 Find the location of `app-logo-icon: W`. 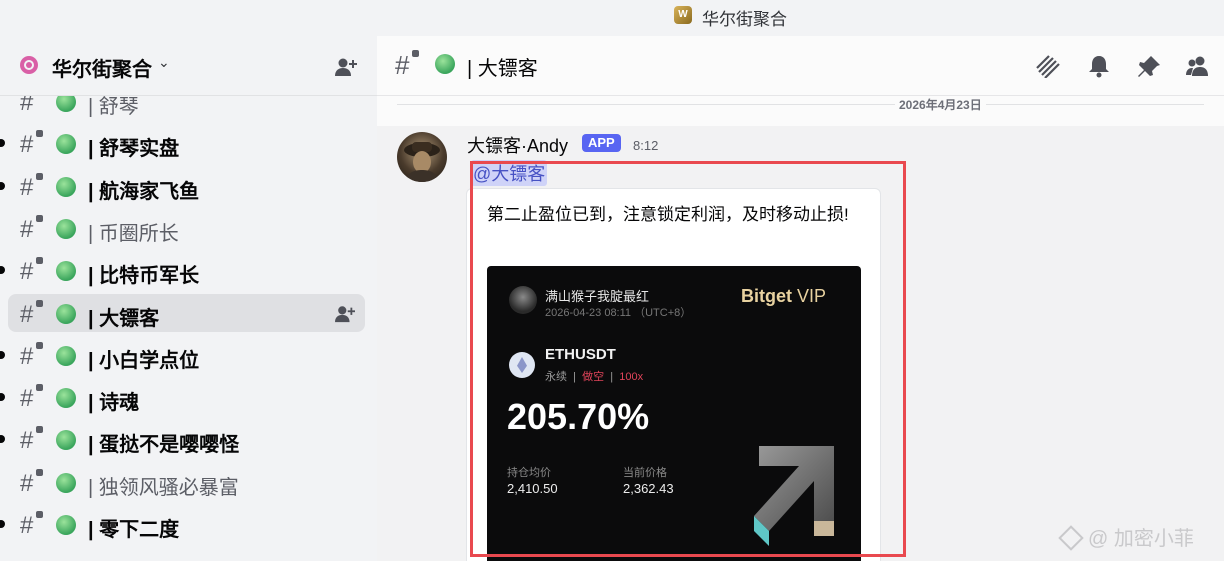

app-logo-icon: W is located at coordinates (683, 15).